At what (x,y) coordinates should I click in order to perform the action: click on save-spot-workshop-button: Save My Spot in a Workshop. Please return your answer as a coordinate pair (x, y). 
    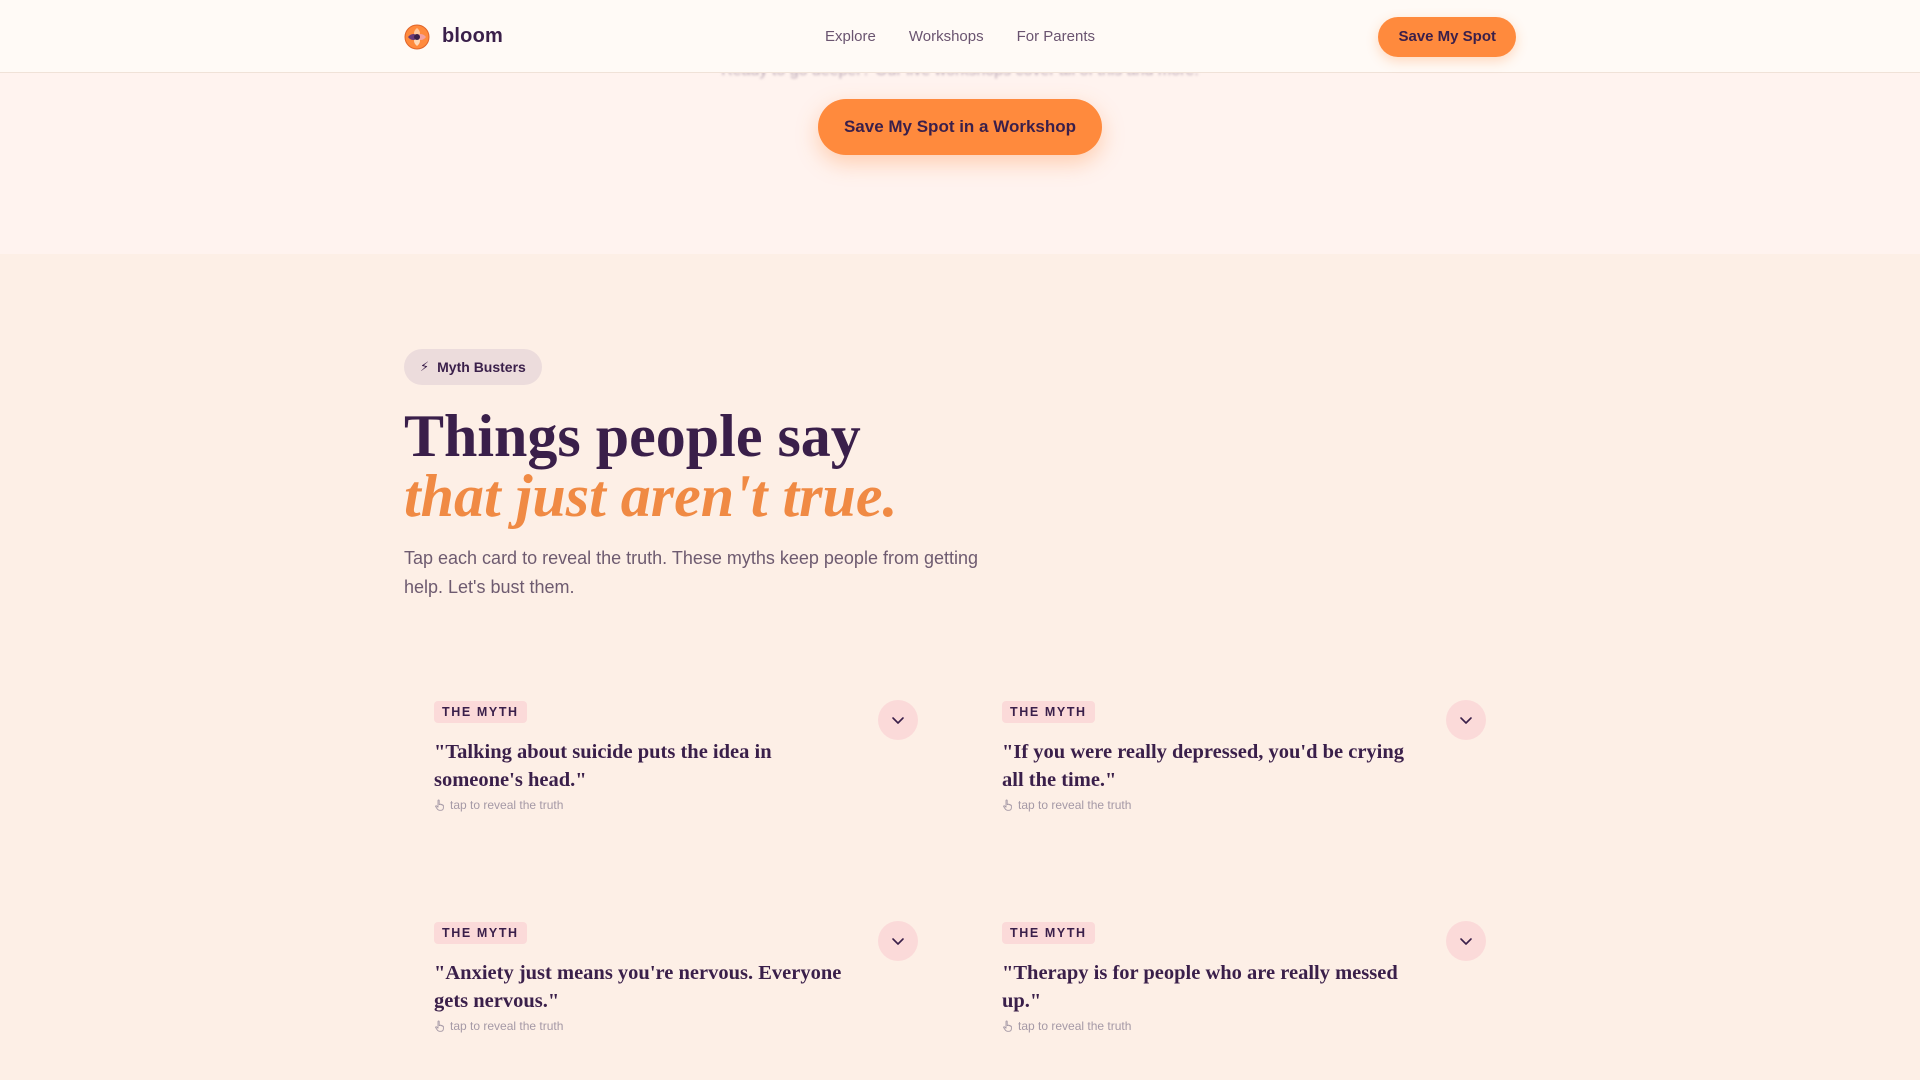
    Looking at the image, I should click on (960, 127).